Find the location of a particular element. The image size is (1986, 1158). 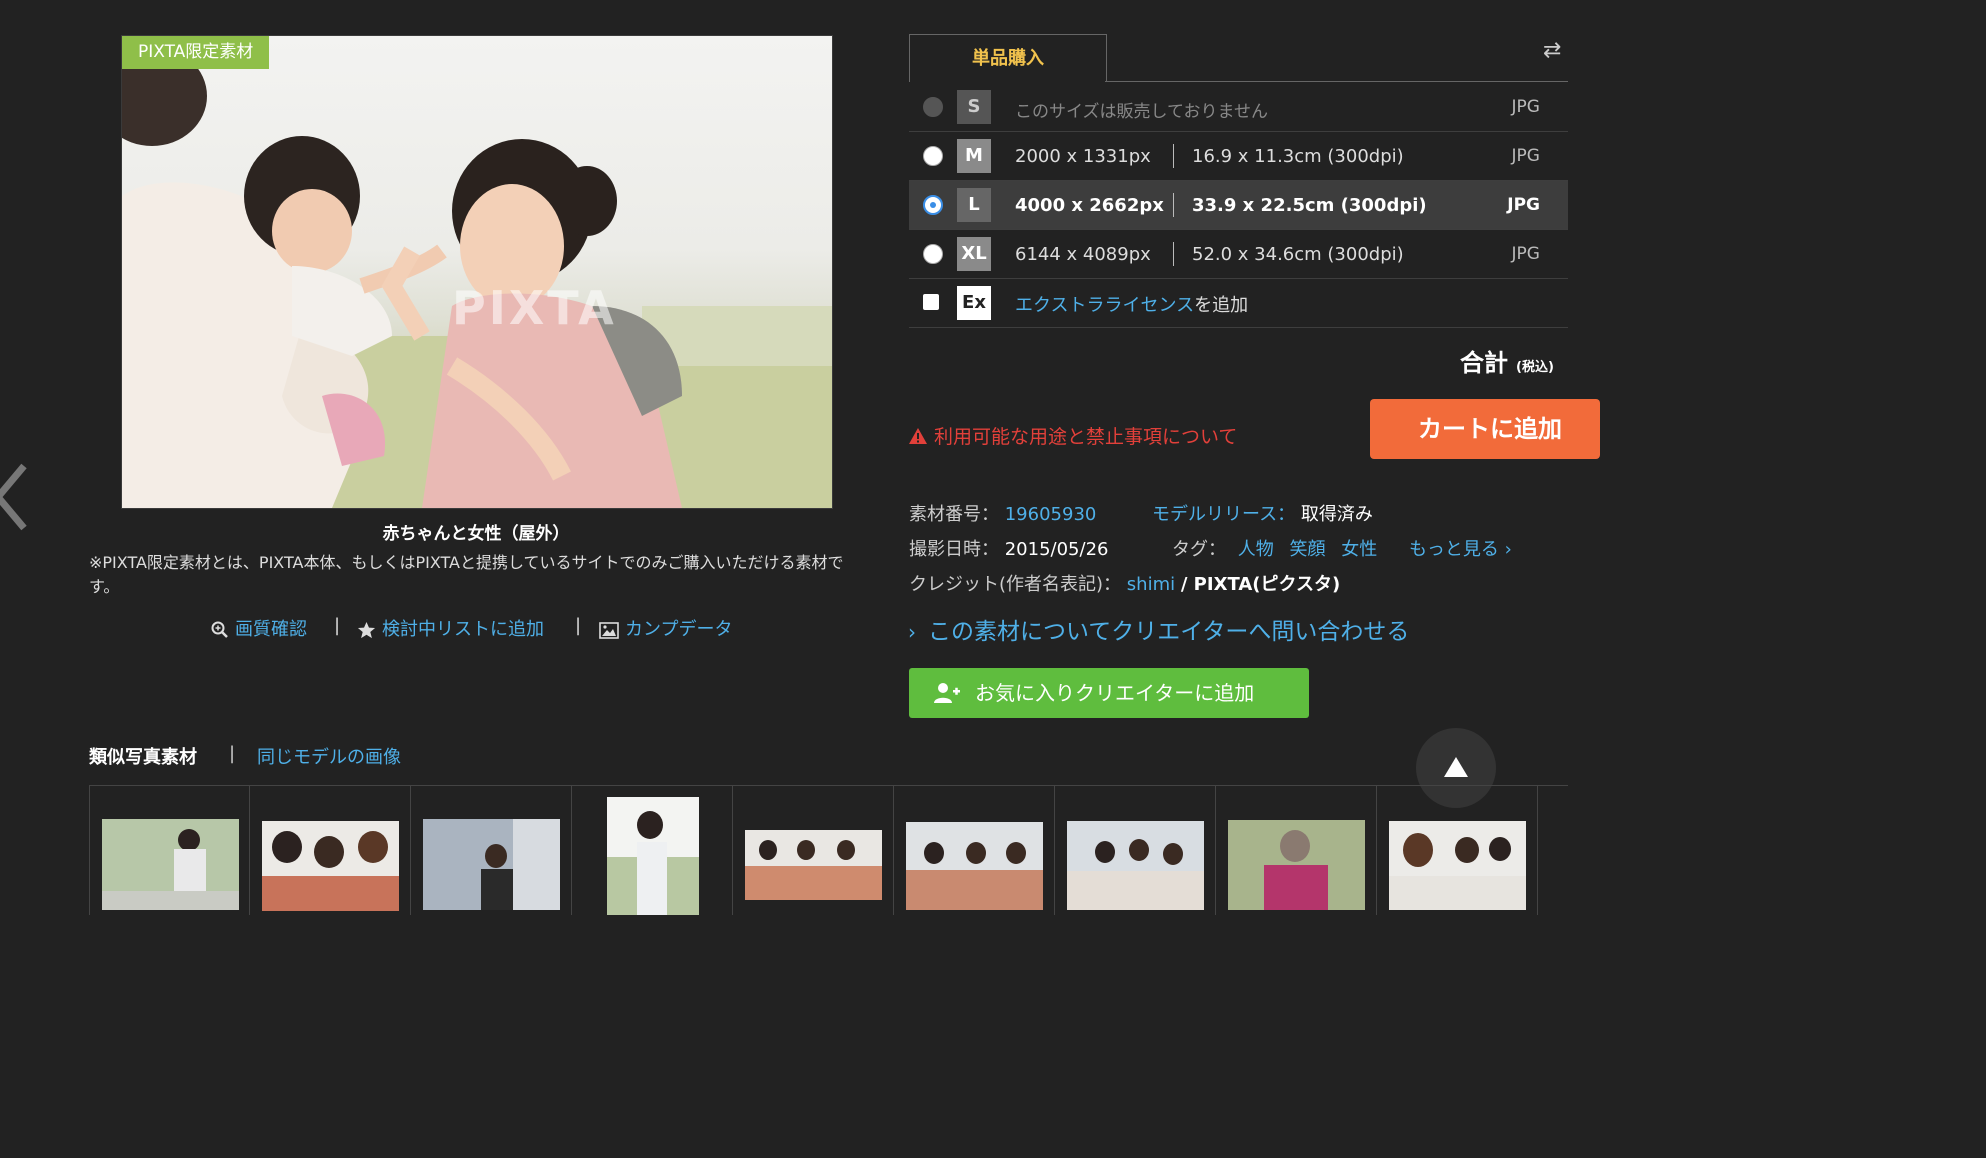

main-photo: PIXTA限定素材 PIXTA is located at coordinates (477, 272).